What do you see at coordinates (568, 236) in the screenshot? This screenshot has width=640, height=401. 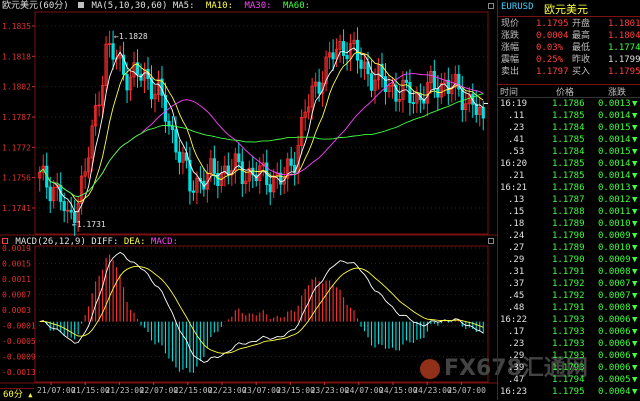 I see `tick-price: 1.1790` at bounding box center [568, 236].